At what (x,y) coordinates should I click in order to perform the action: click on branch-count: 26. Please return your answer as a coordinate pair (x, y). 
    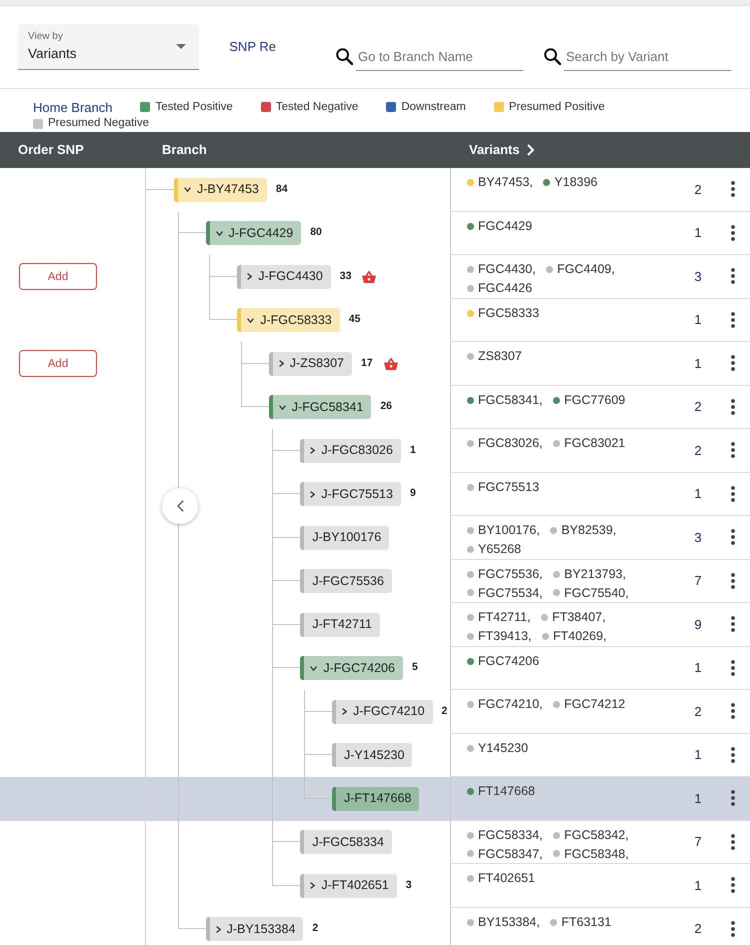
    Looking at the image, I should click on (386, 406).